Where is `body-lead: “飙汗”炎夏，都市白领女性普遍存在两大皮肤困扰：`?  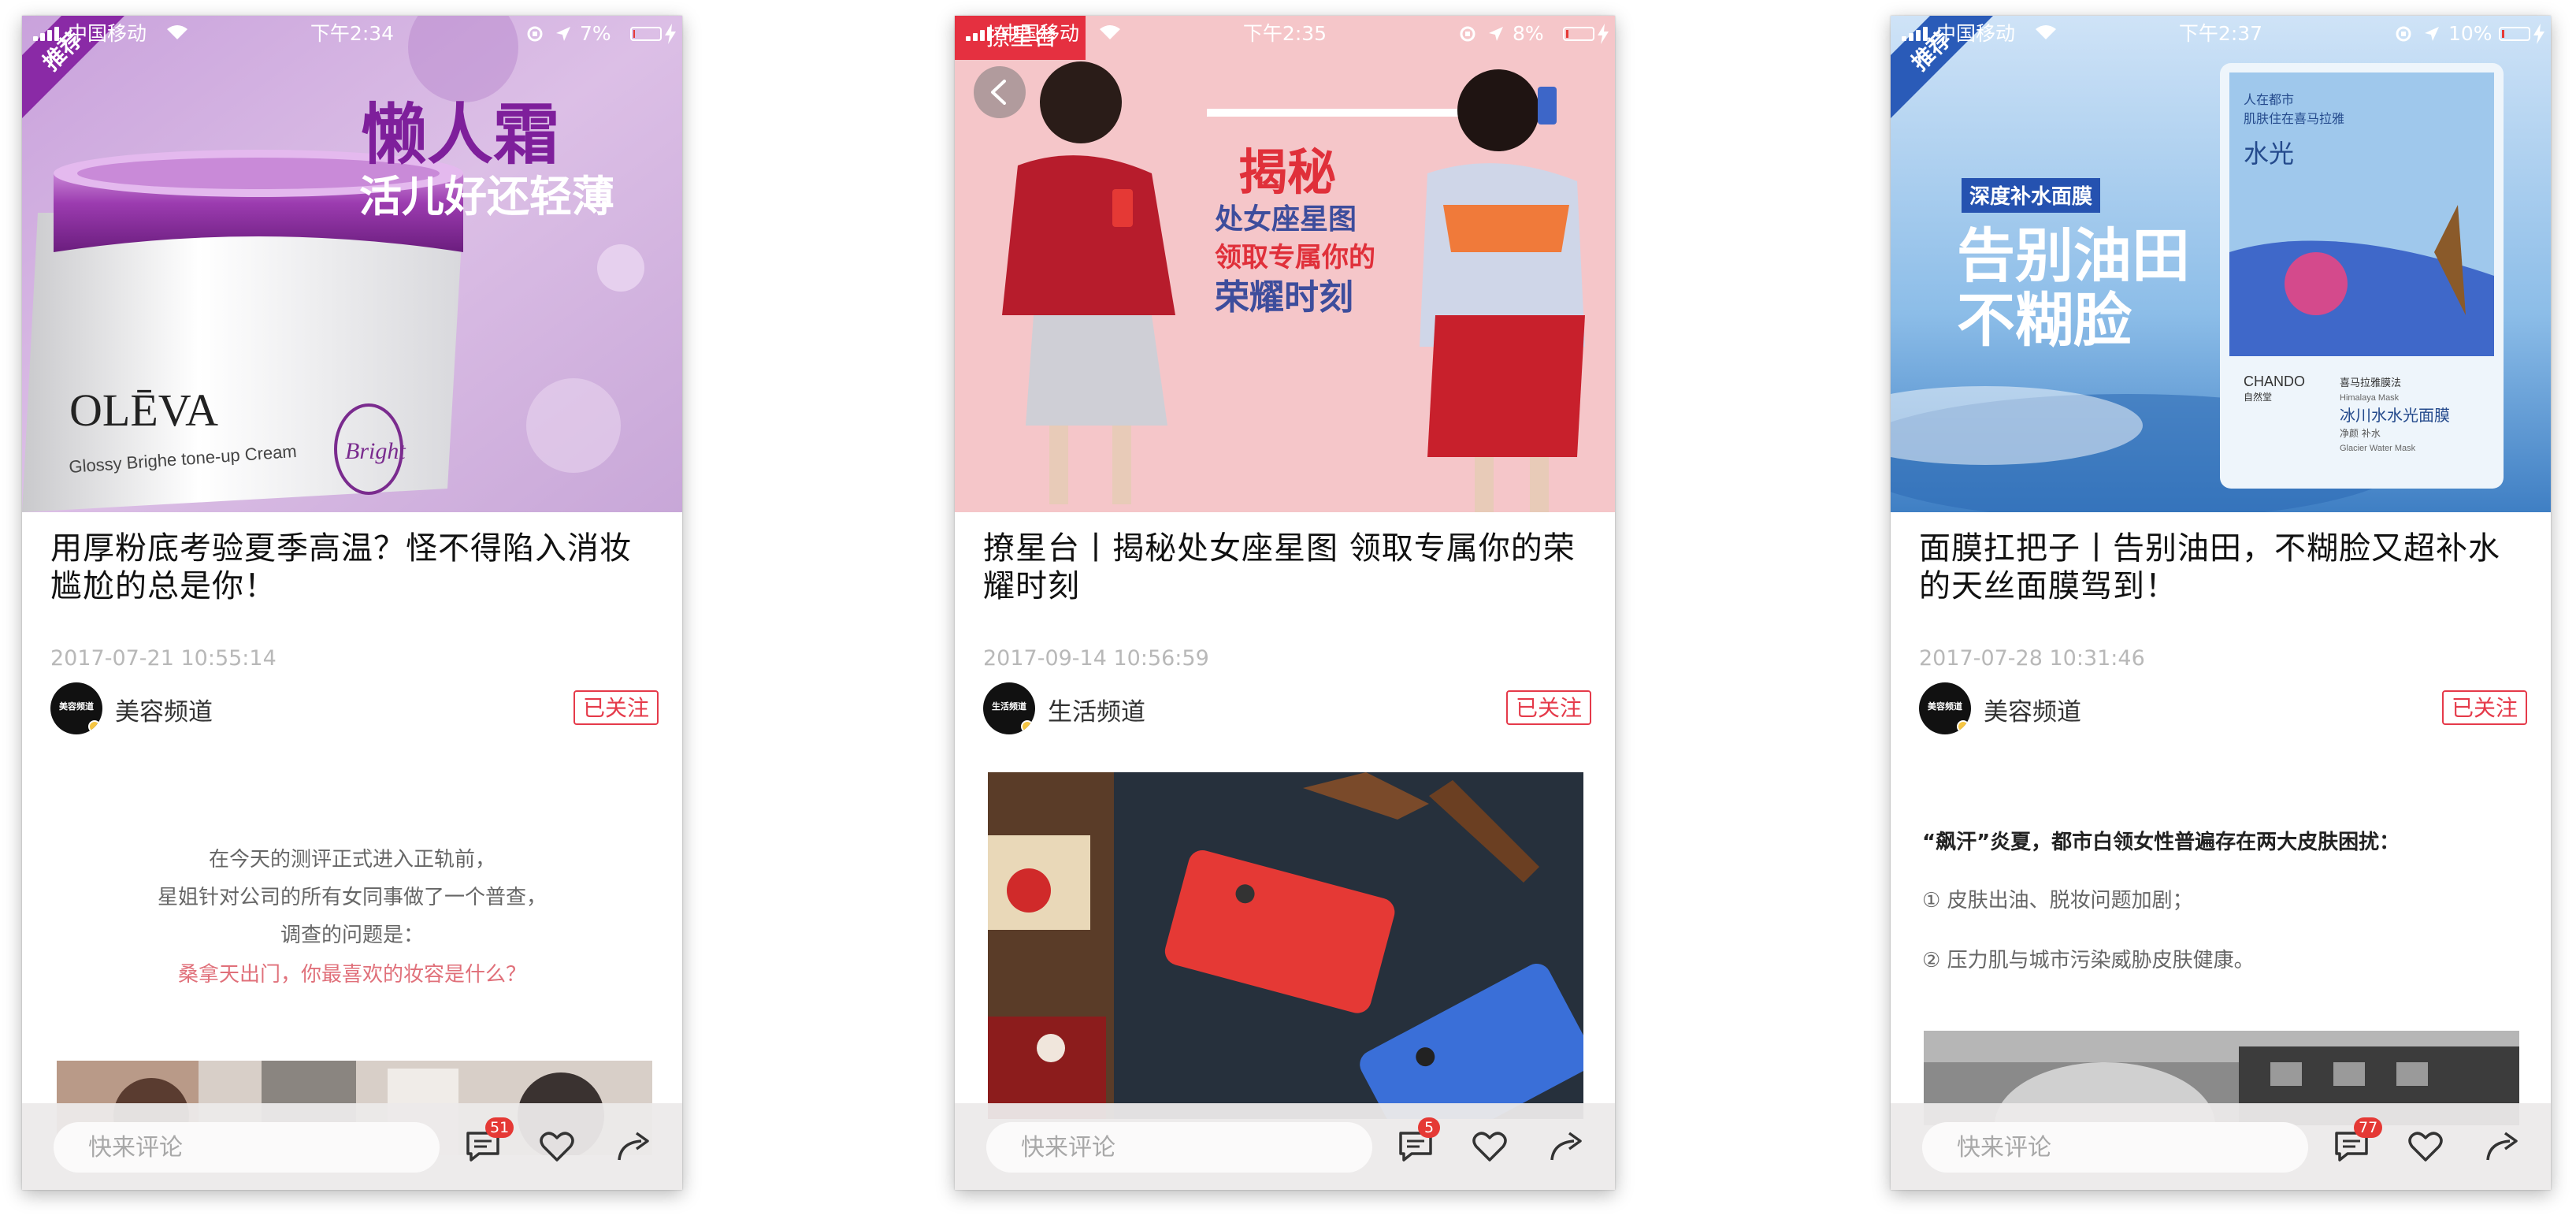 body-lead: “飙汗”炎夏，都市白领女性普遍存在两大皮肤困扰： is located at coordinates (2161, 842).